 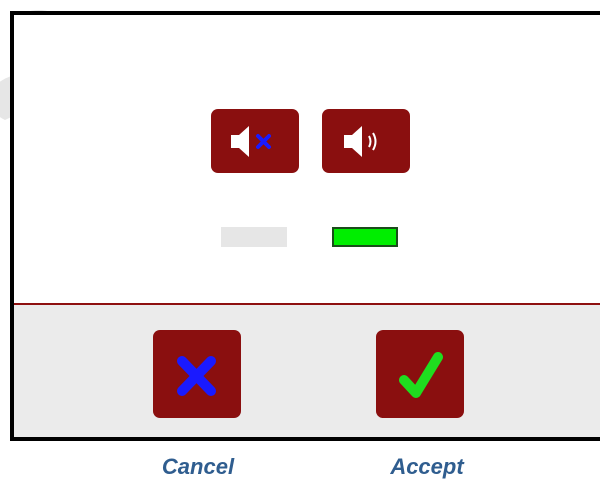 What do you see at coordinates (198, 466) in the screenshot?
I see `cancel-label: Cancel` at bounding box center [198, 466].